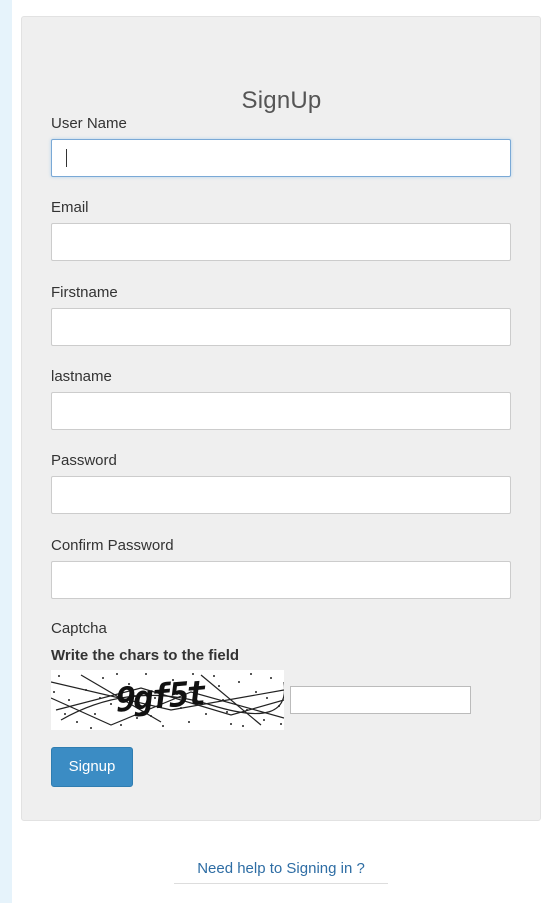 The height and width of the screenshot is (903, 545). What do you see at coordinates (70, 207) in the screenshot?
I see `email-label: Email` at bounding box center [70, 207].